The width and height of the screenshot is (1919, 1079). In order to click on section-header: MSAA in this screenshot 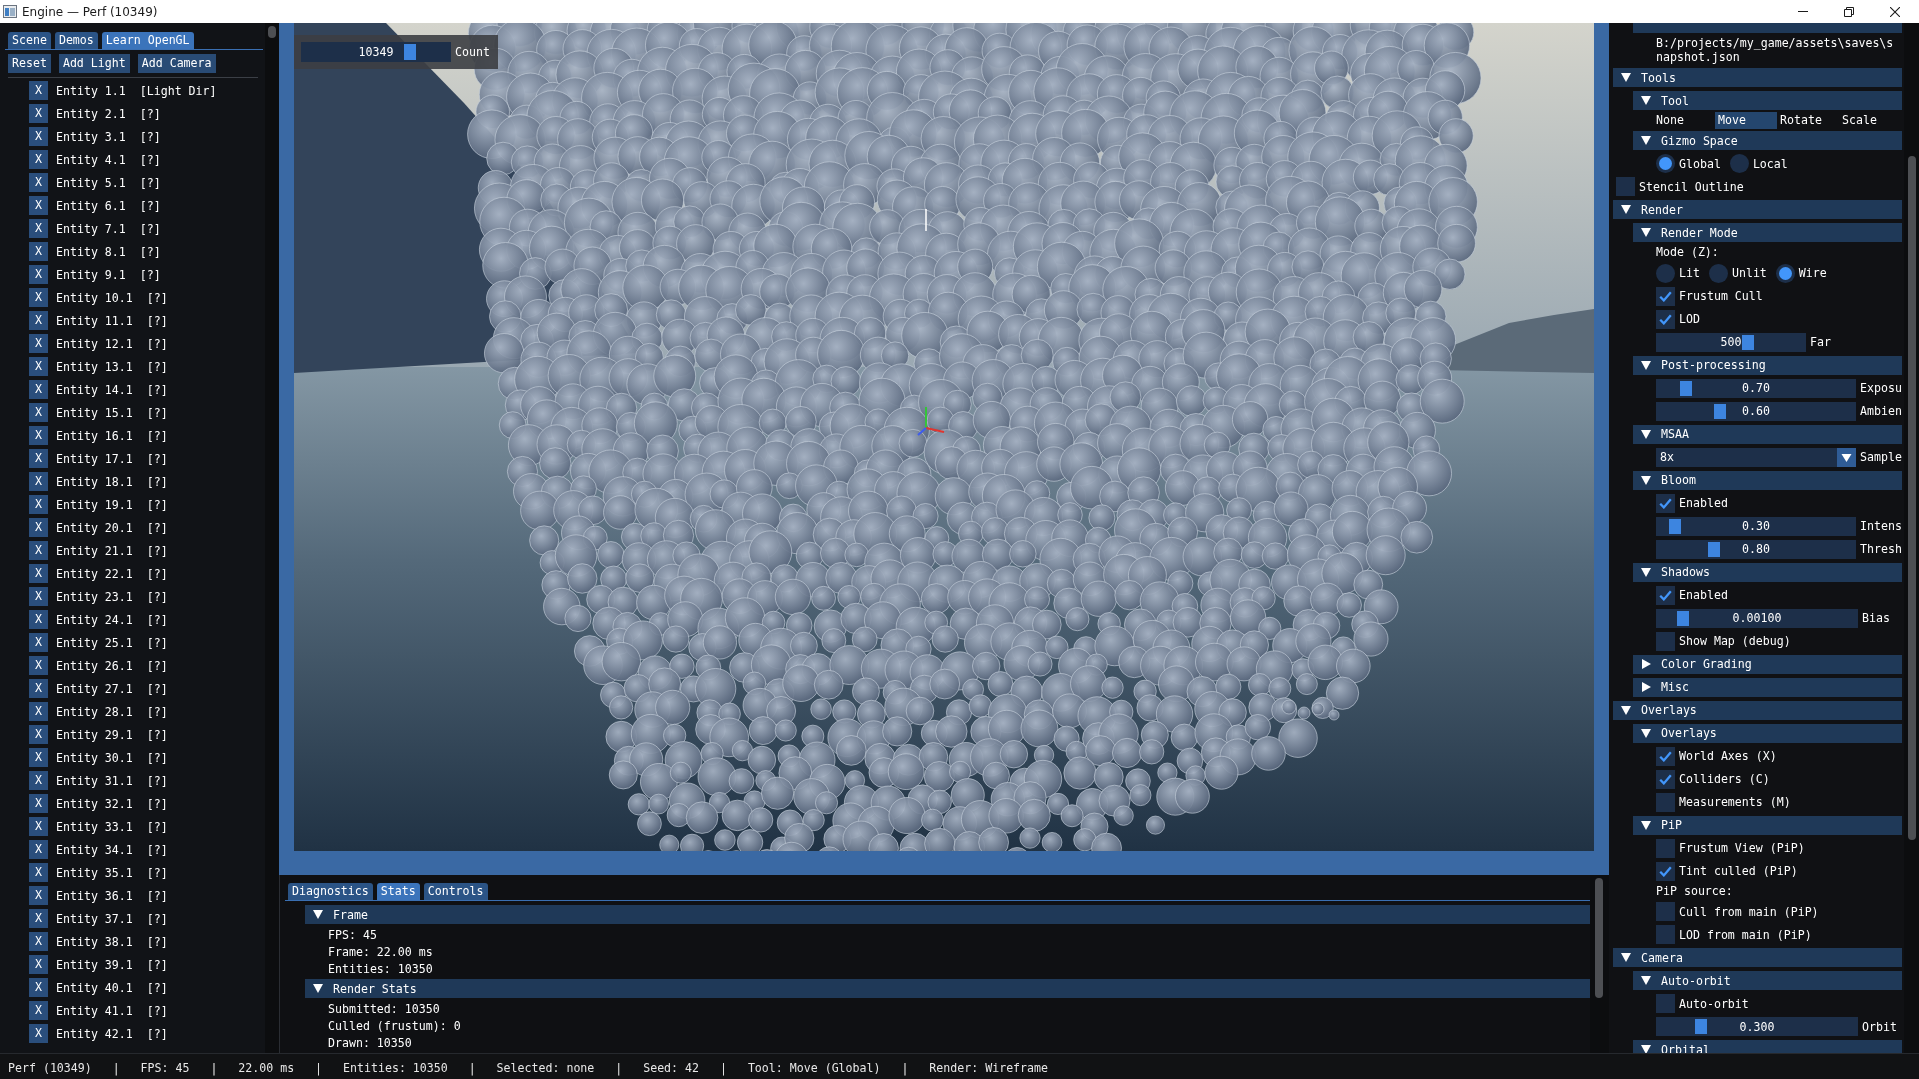, I will do `click(1767, 434)`.